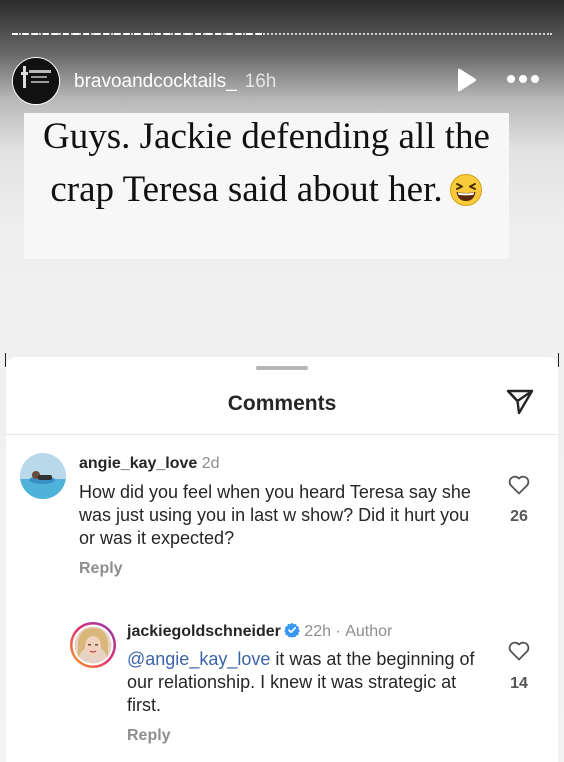 The height and width of the screenshot is (762, 564). Describe the element at coordinates (155, 81) in the screenshot. I see `story-account-name: bravoandcocktails_` at that location.